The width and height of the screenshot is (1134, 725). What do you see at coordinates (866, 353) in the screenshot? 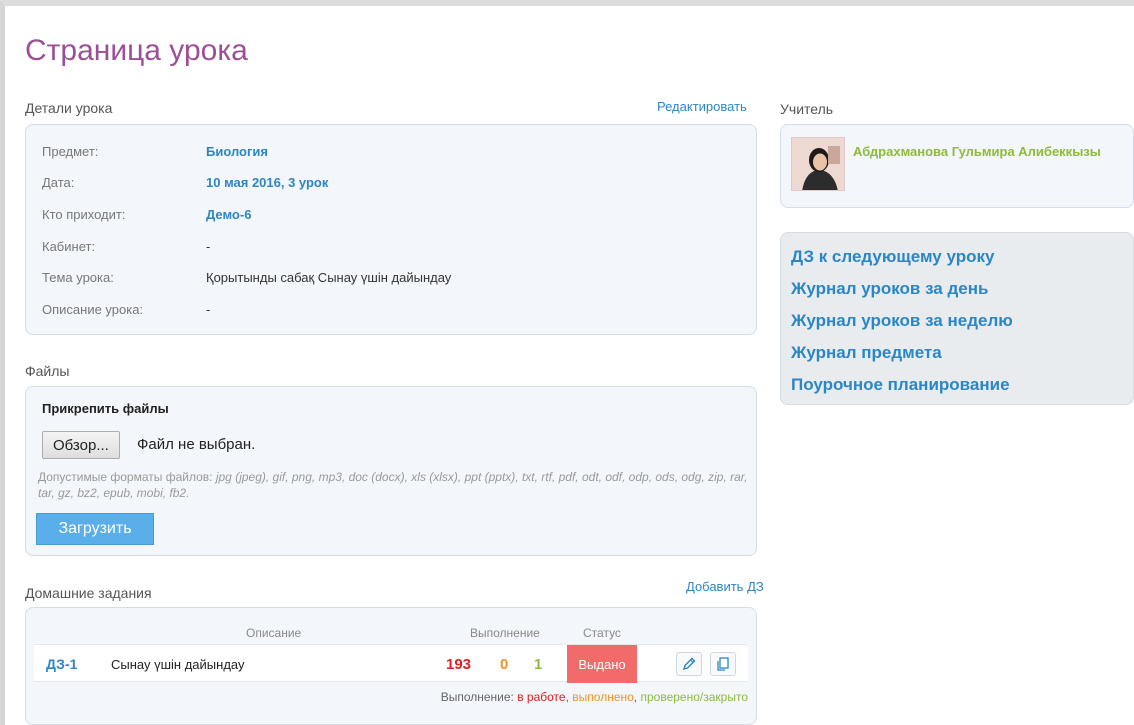
I see `link-subject-journal: Журнал предмета` at bounding box center [866, 353].